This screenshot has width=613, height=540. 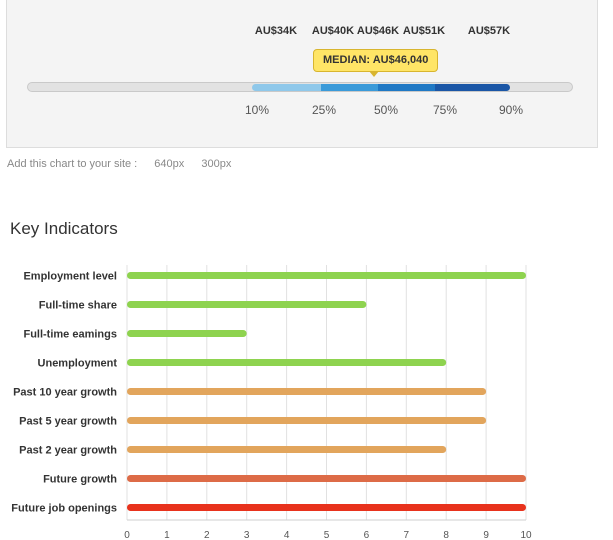 I want to click on category-label: Past 2 year growth, so click(x=68, y=451).